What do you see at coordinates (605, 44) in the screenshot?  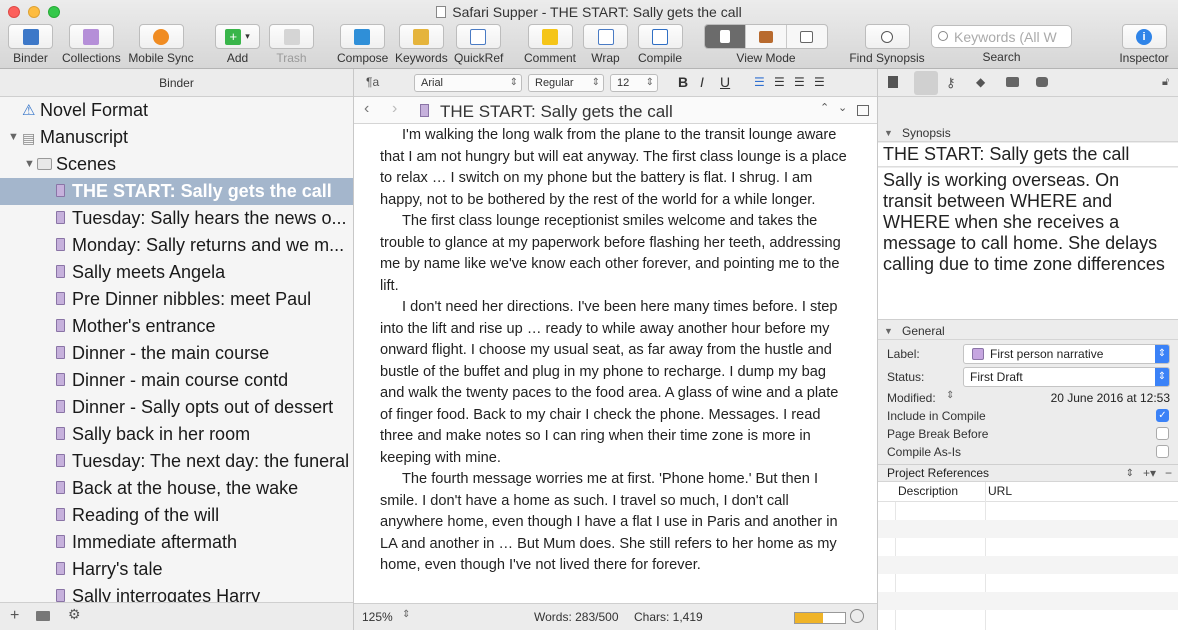 I see `wrap-button: Wrap` at bounding box center [605, 44].